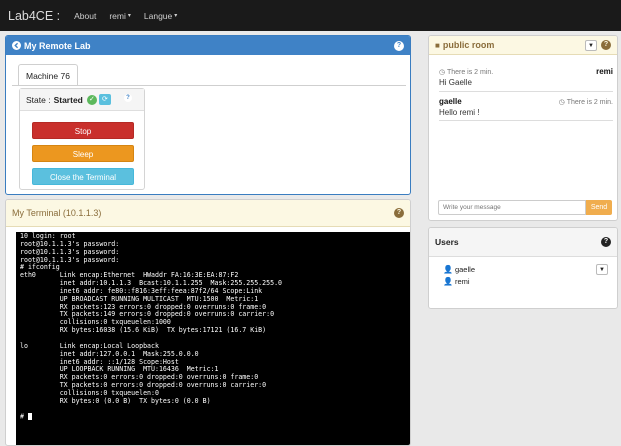 This screenshot has width=621, height=446. Describe the element at coordinates (213, 417) in the screenshot. I see `terminal-line: #` at that location.